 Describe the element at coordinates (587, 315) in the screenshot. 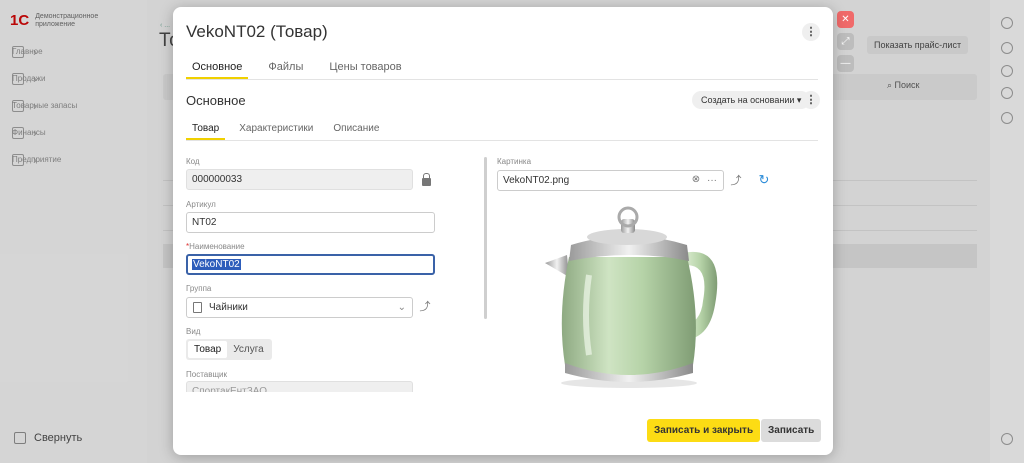

I see `kettle-highlight` at that location.